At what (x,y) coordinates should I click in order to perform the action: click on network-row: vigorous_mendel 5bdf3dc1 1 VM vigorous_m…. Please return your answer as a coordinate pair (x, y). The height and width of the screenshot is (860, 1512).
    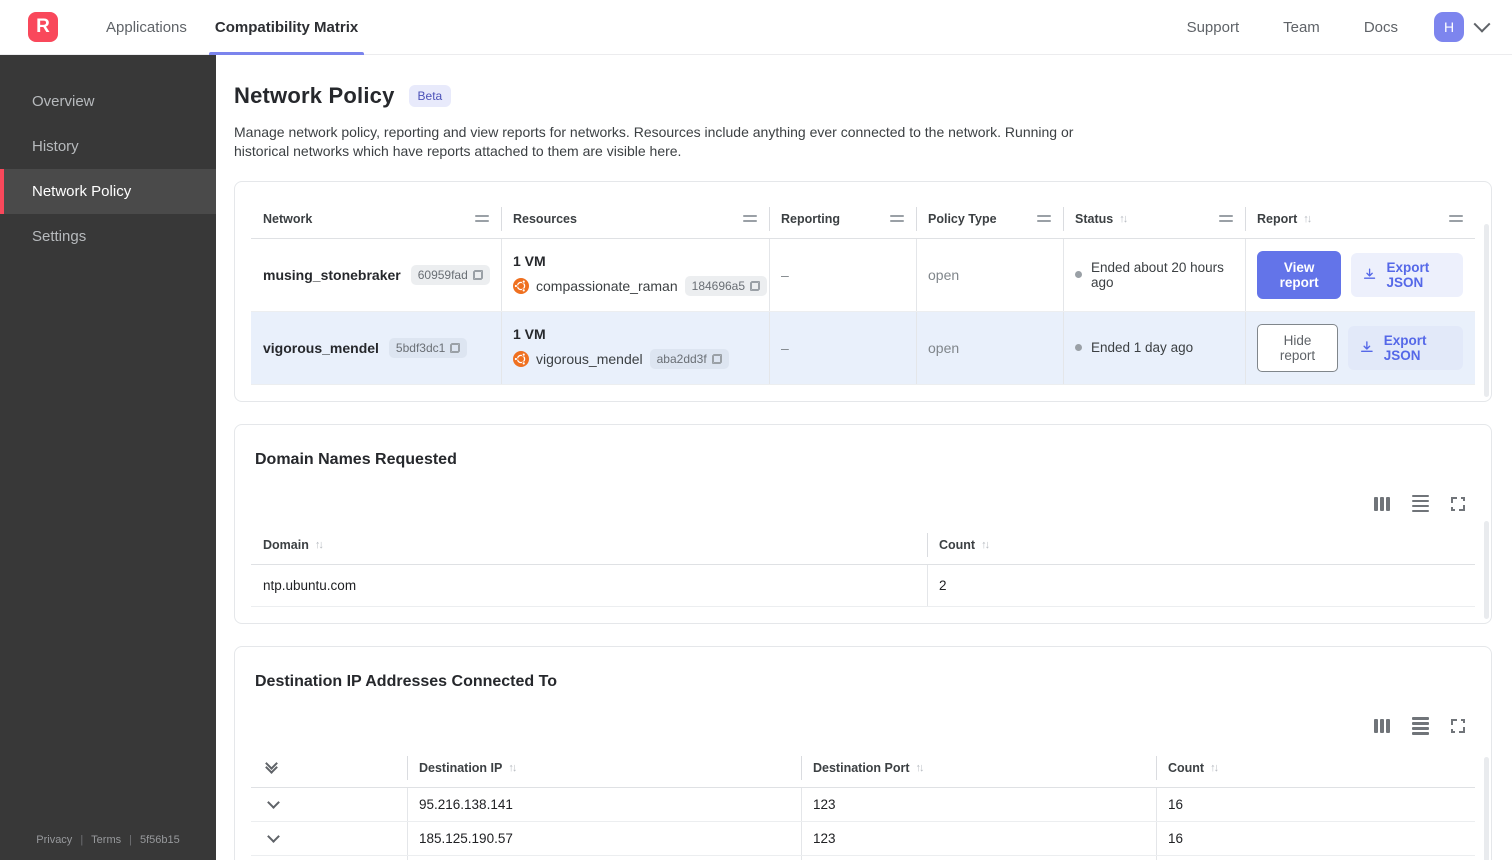
    Looking at the image, I should click on (863, 348).